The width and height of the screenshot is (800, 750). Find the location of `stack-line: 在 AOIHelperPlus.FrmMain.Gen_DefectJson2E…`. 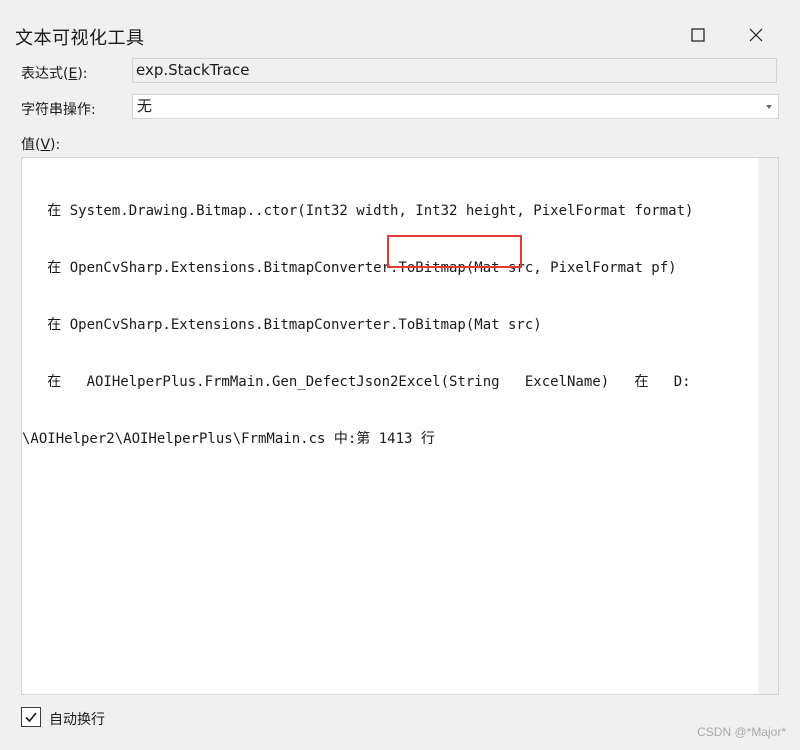

stack-line: 在 AOIHelperPlus.FrmMain.Gen_DefectJson2E… is located at coordinates (356, 382).